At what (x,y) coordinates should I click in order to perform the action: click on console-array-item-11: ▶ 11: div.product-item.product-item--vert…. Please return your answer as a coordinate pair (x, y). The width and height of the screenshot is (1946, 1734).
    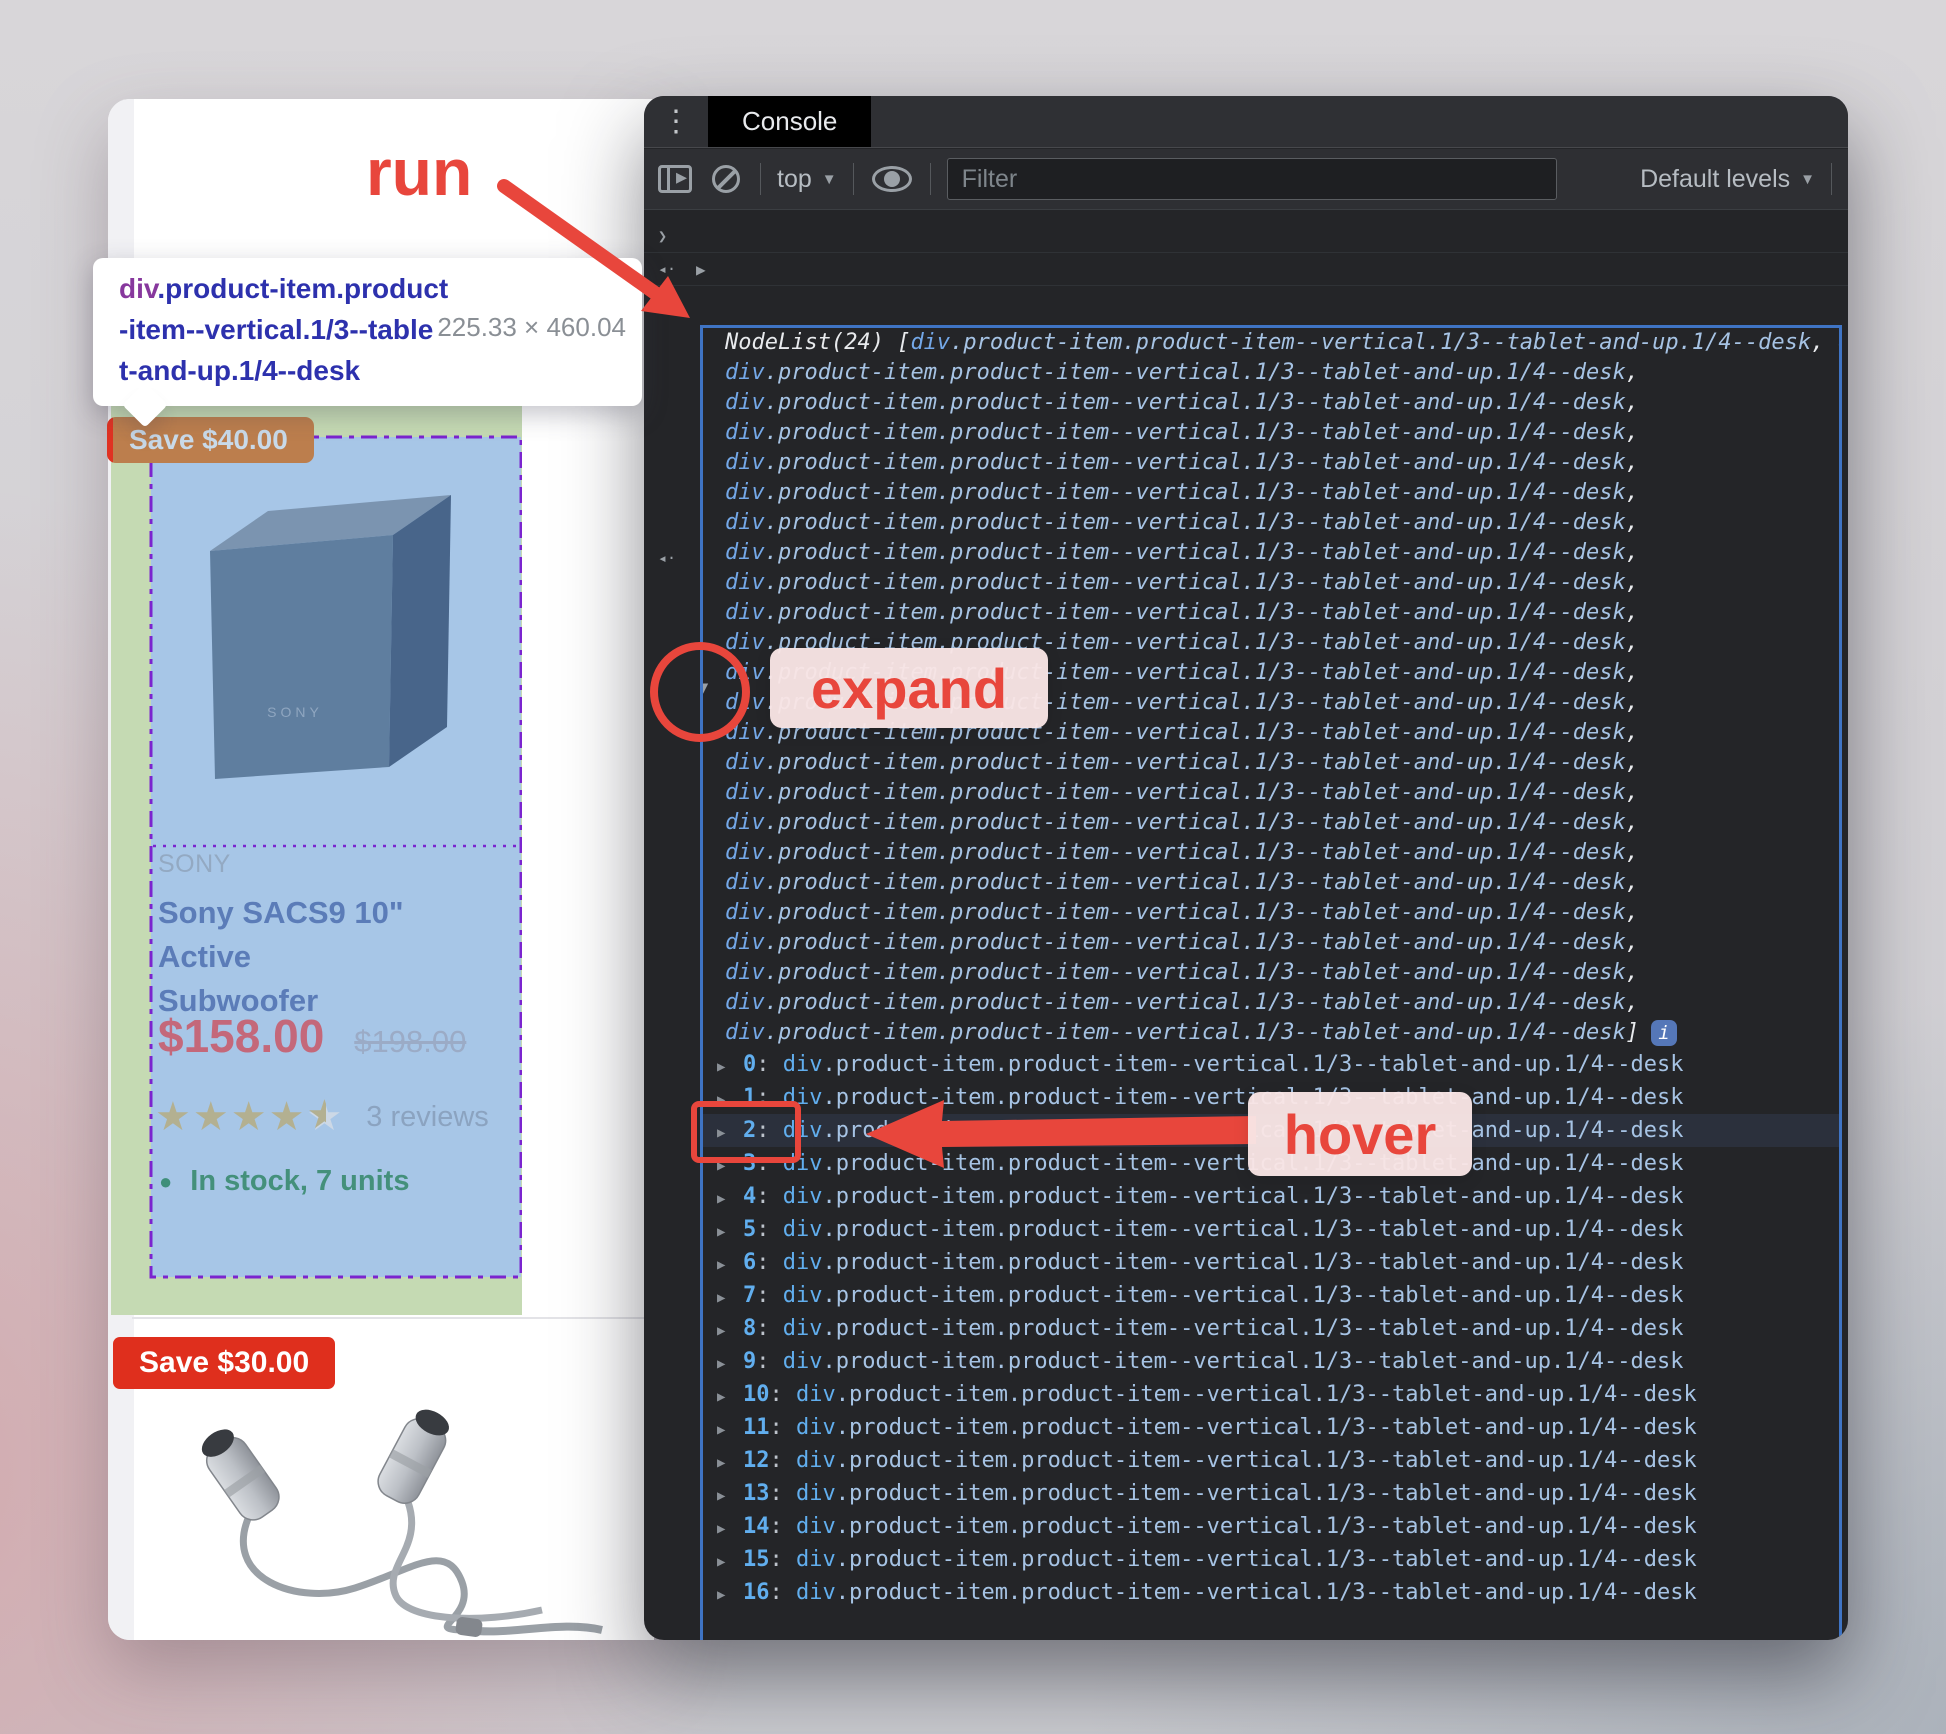
    Looking at the image, I should click on (1271, 1427).